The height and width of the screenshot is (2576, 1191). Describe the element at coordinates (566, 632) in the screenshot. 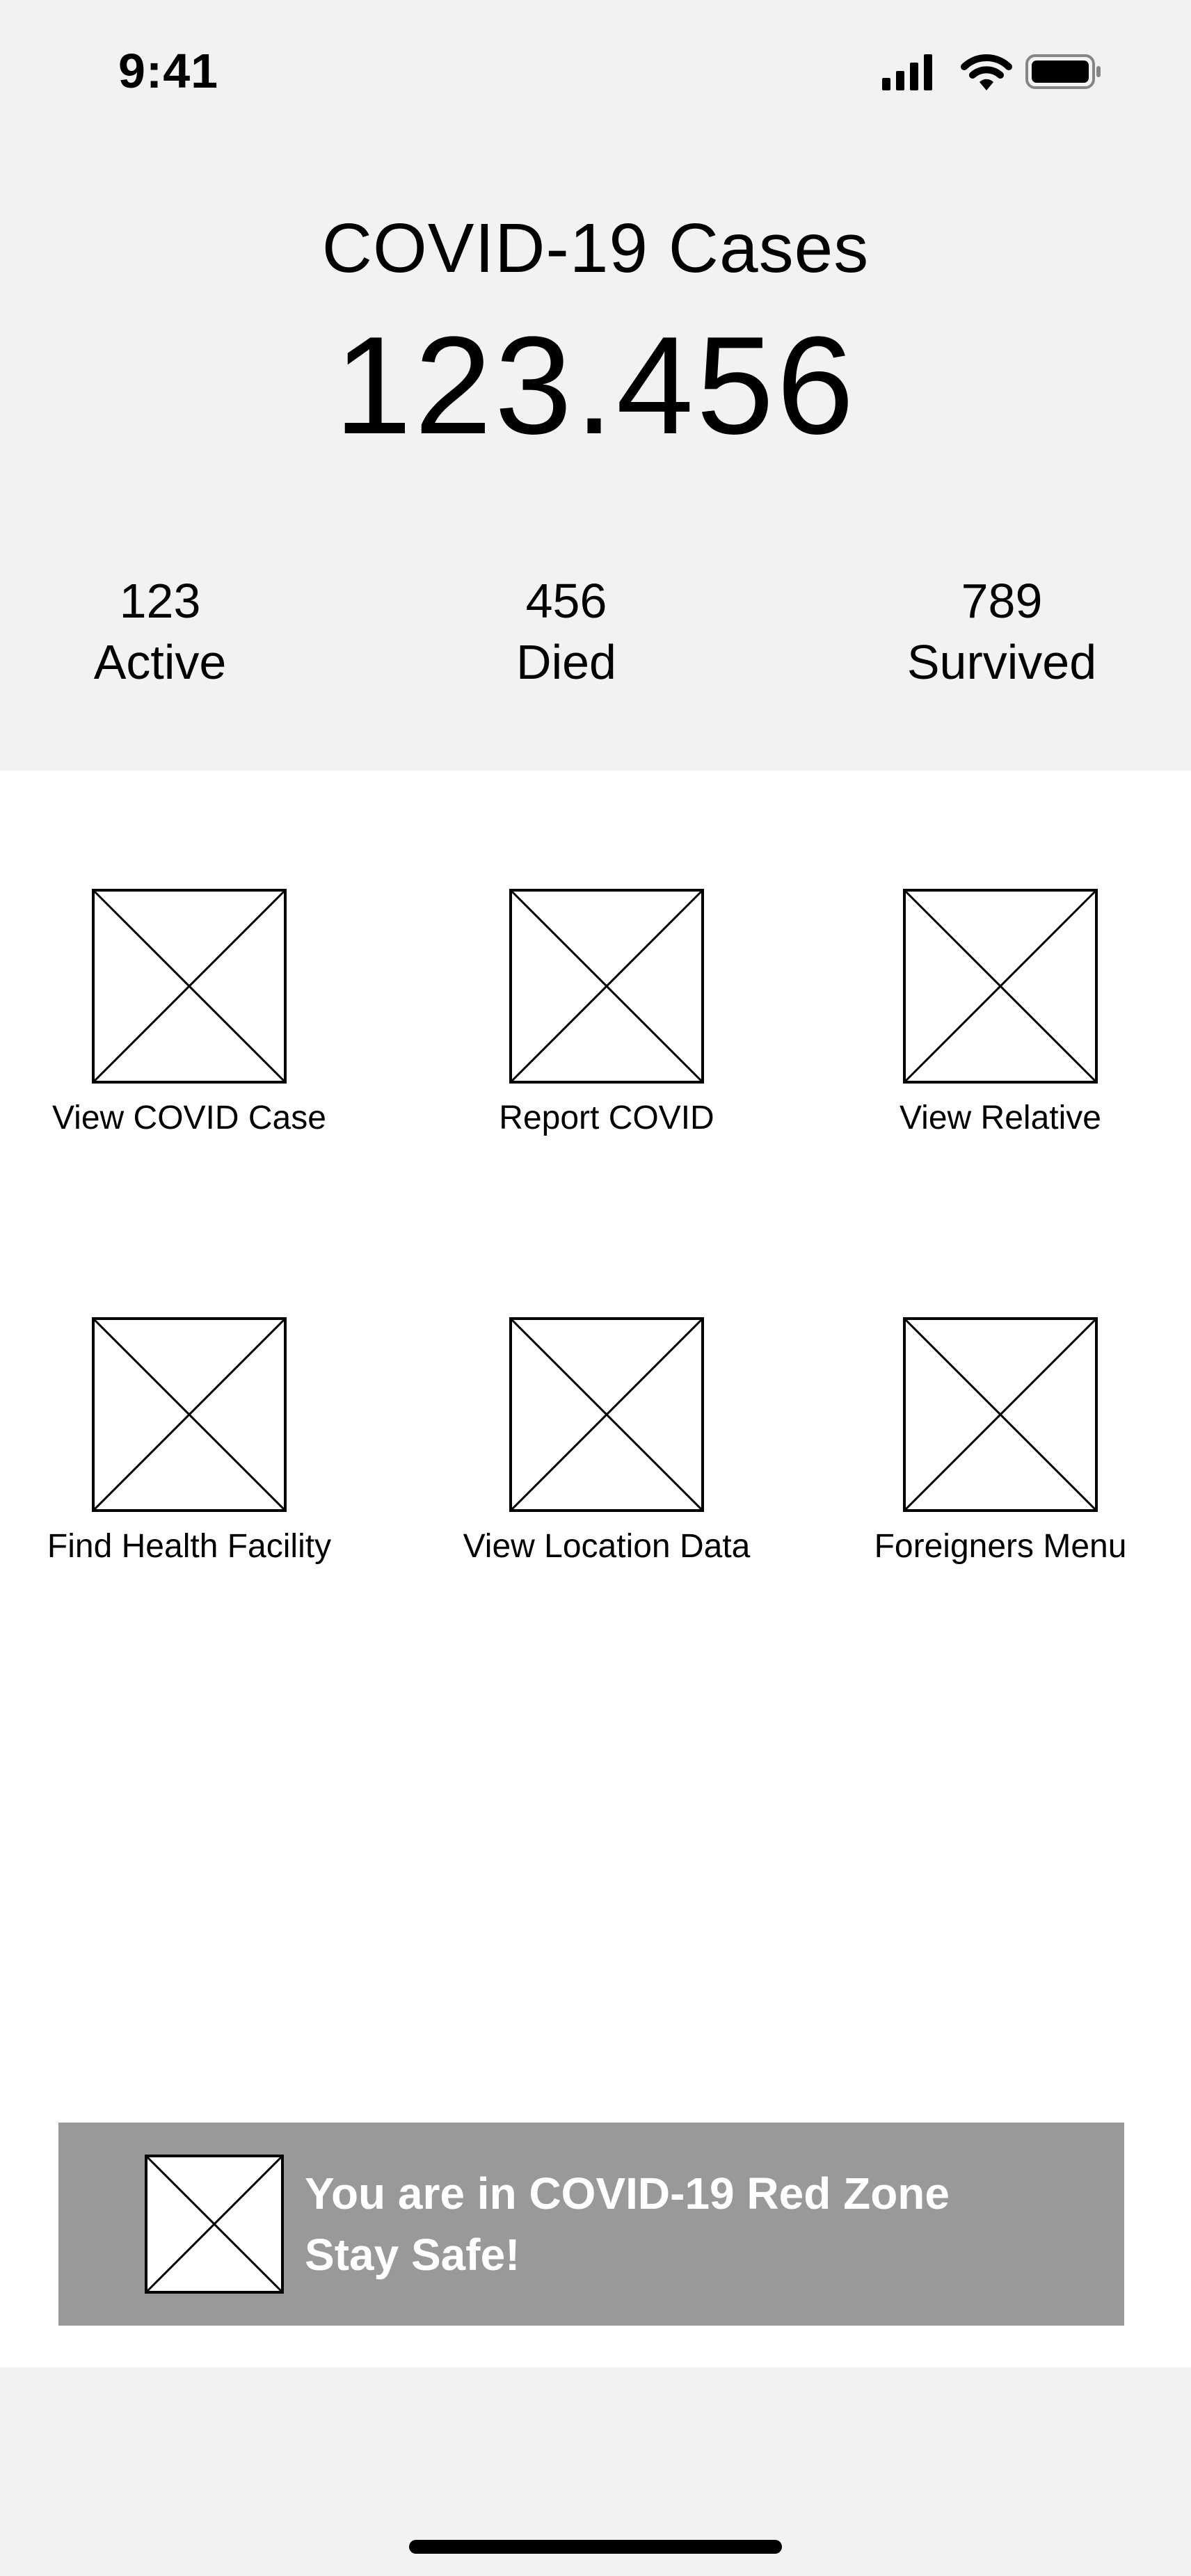

I see `stat-died: 456 Died` at that location.